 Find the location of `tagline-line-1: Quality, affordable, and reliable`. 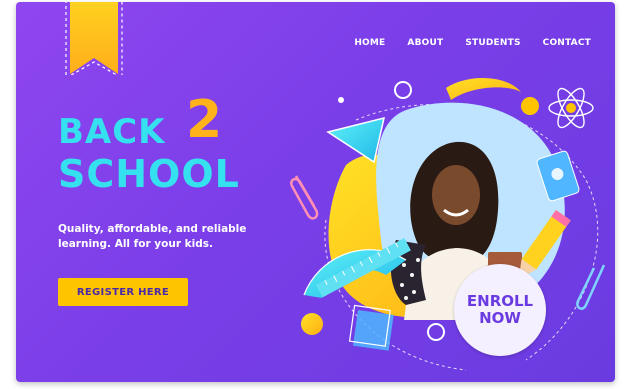

tagline-line-1: Quality, affordable, and reliable is located at coordinates (152, 229).